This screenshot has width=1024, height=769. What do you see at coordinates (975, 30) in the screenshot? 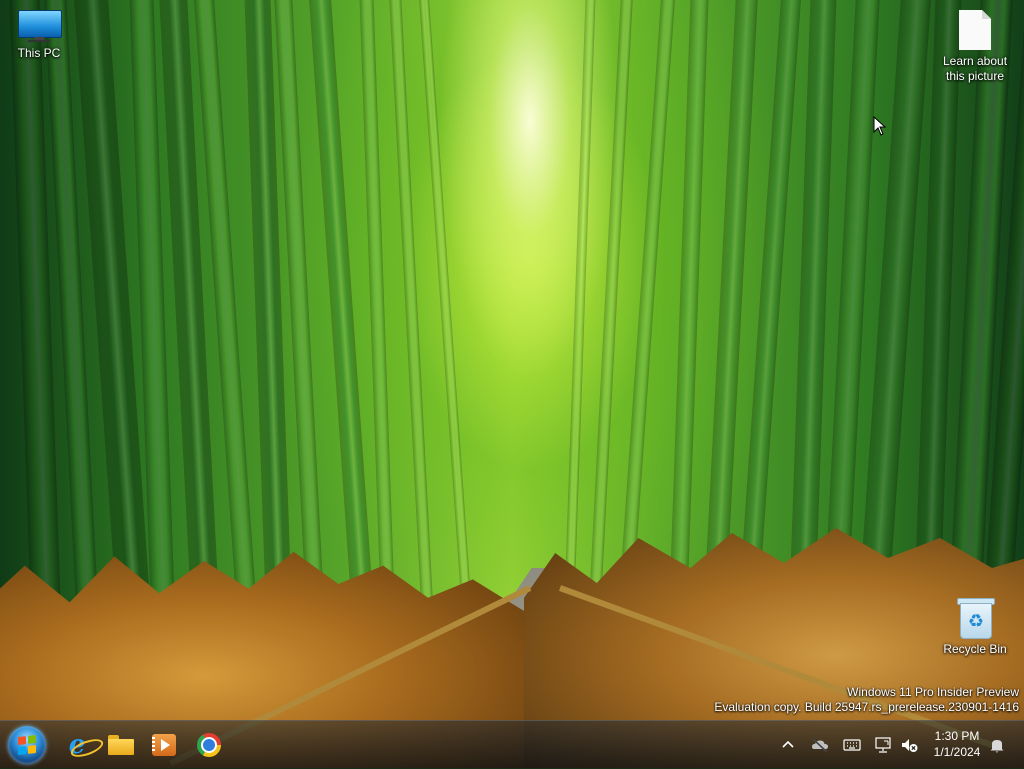
I see `document-icon` at bounding box center [975, 30].